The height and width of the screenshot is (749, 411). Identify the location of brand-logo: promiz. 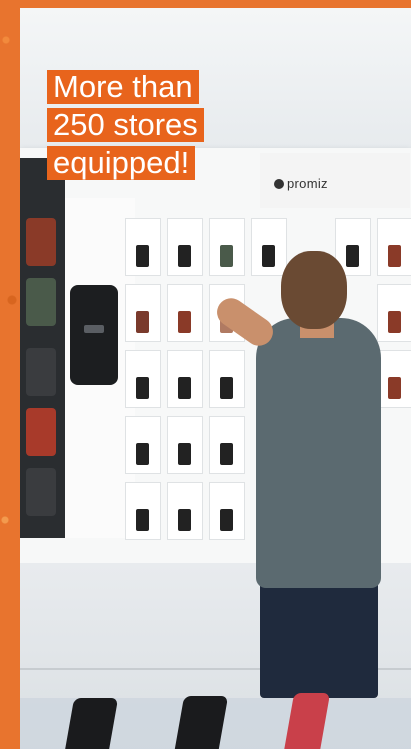
(301, 183).